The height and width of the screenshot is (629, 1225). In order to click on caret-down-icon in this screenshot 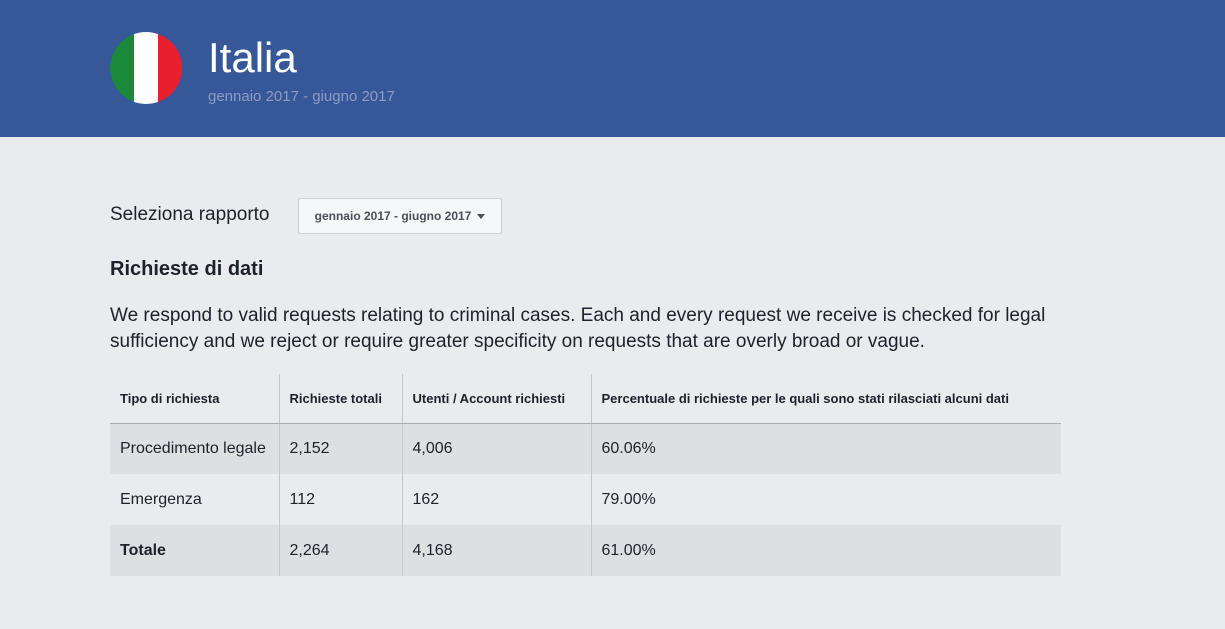, I will do `click(481, 216)`.